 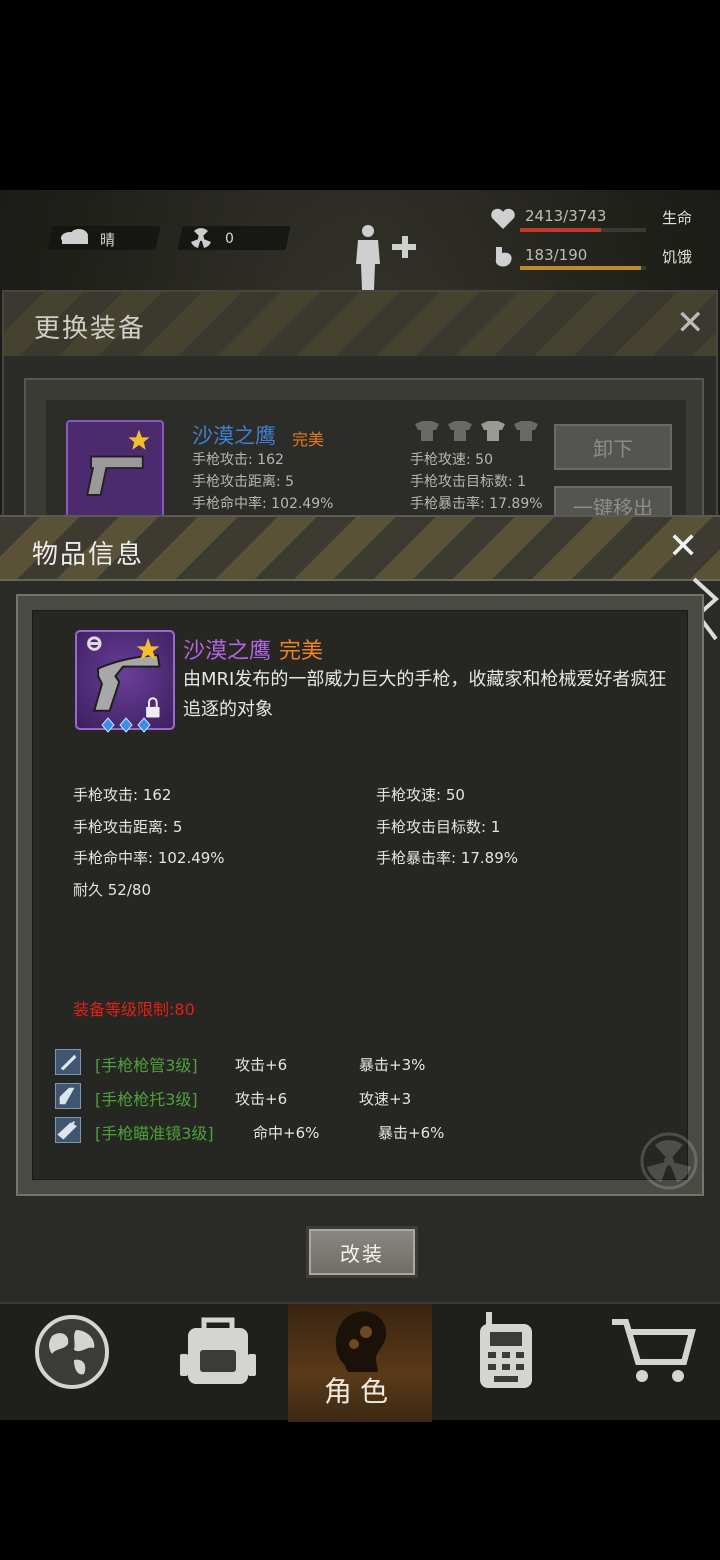 I want to click on pistol-item-icon, so click(x=125, y=680).